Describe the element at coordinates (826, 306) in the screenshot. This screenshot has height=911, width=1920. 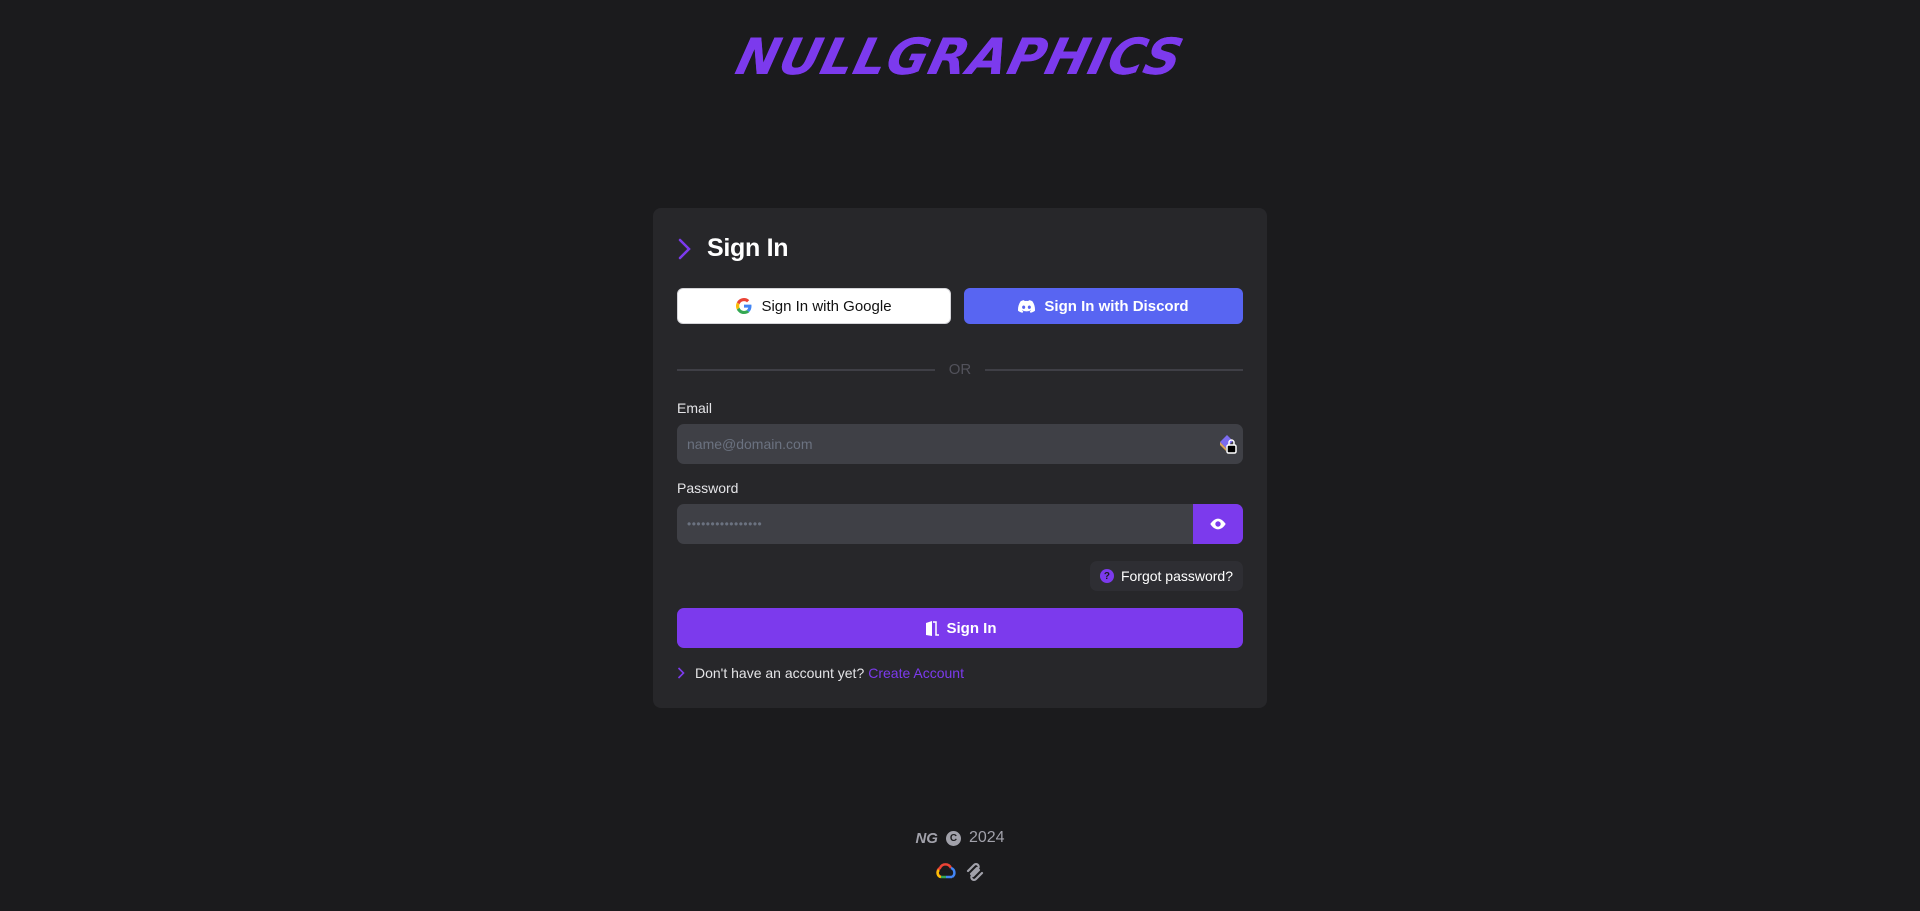
I see `google-button-label: Sign In with Google` at that location.